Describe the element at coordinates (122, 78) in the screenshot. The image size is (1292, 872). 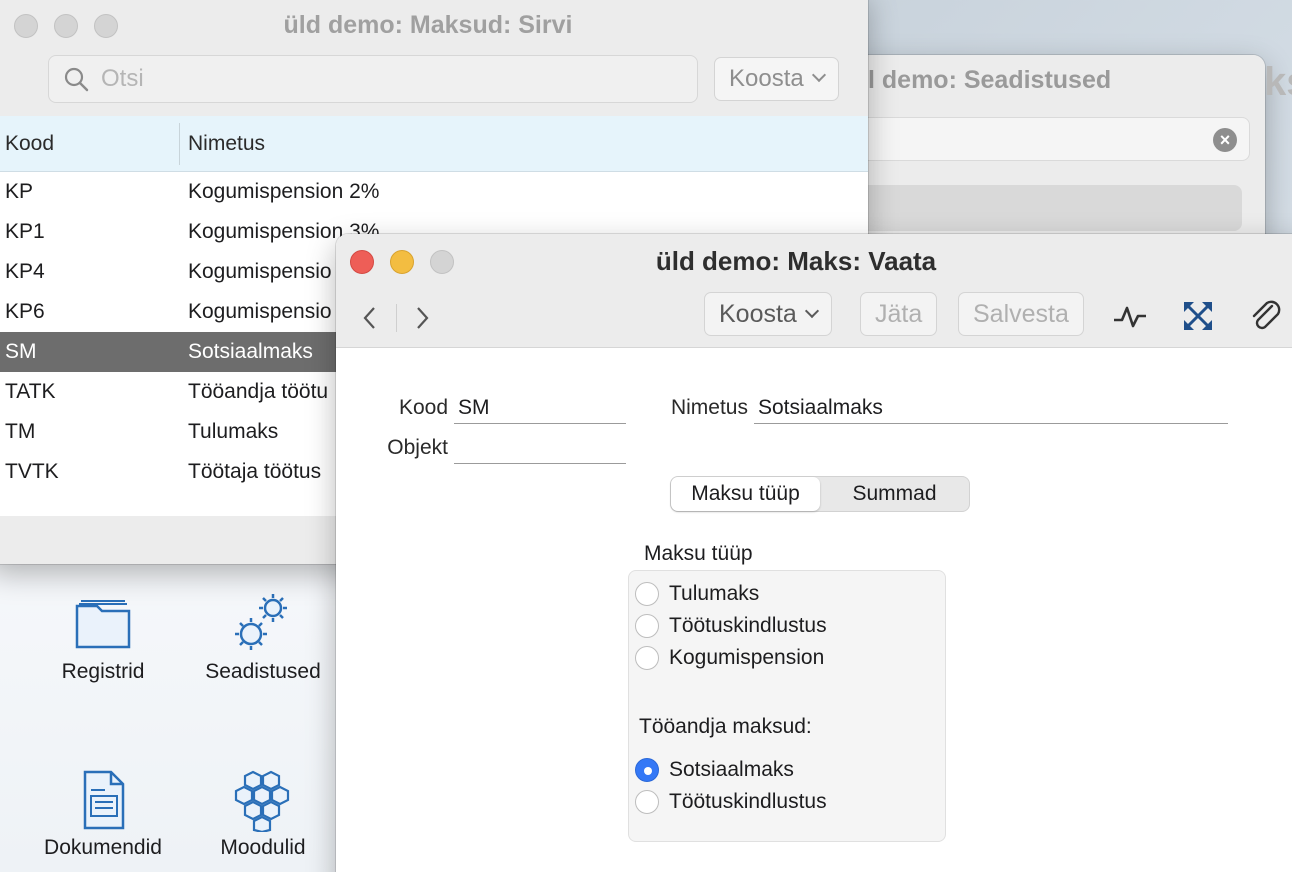
I see `search-placeholder: Otsi` at that location.